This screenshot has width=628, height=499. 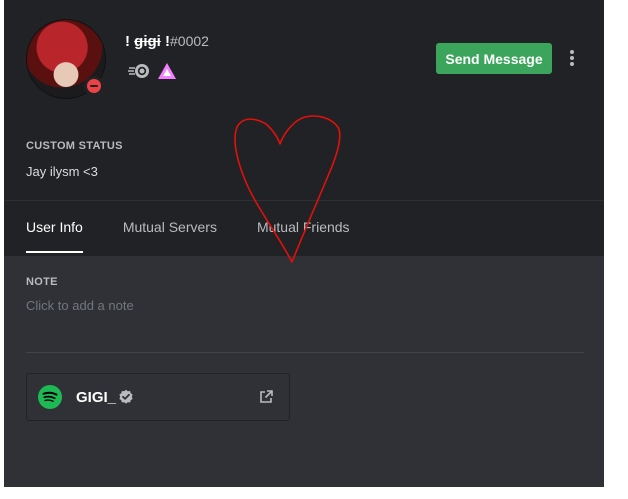 I want to click on send-message-button: Send Message, so click(x=494, y=58).